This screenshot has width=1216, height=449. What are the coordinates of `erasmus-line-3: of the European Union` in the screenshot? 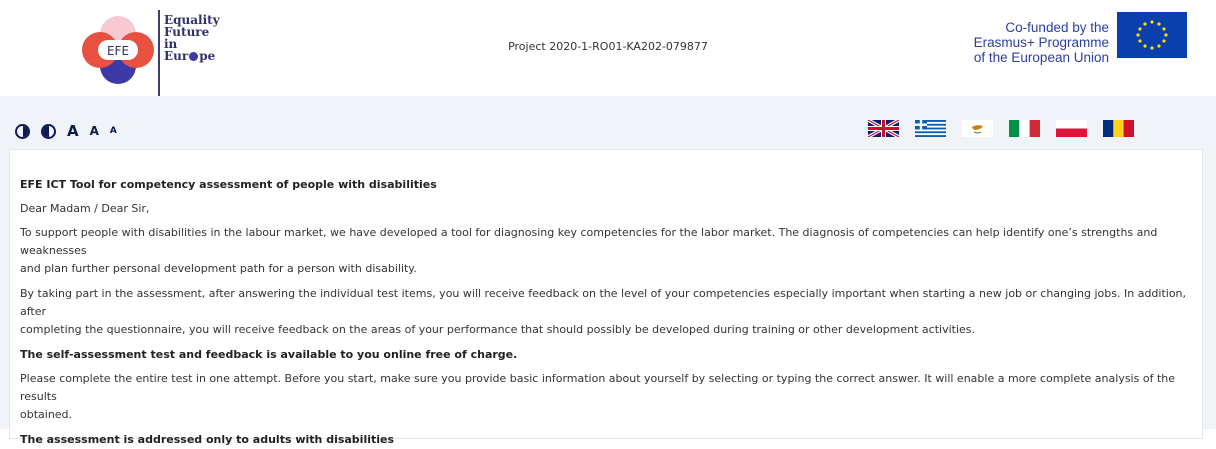 It's located at (1041, 57).